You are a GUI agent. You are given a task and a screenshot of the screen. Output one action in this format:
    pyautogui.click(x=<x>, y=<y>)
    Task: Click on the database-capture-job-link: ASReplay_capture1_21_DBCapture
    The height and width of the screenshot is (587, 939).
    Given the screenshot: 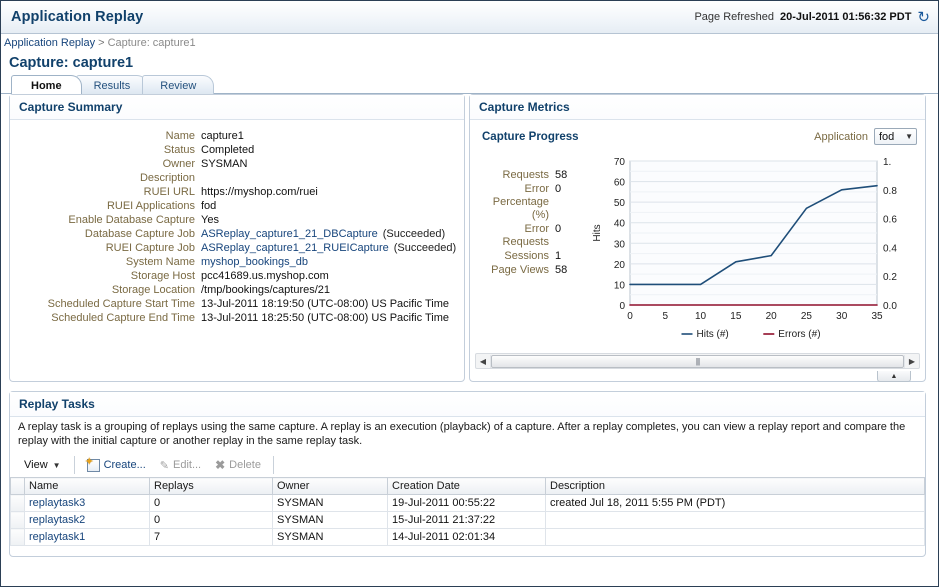 What is the action you would take?
    pyautogui.click(x=289, y=234)
    